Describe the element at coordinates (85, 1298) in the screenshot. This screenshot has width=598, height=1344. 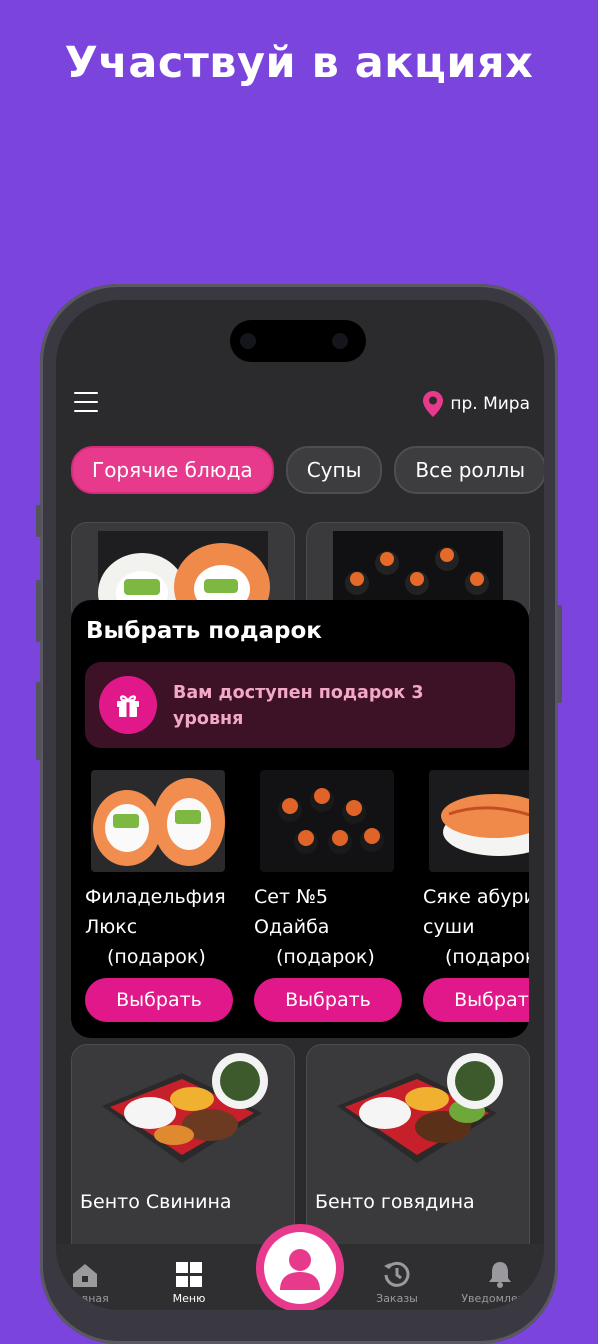
I see `nav-label: Главная` at that location.